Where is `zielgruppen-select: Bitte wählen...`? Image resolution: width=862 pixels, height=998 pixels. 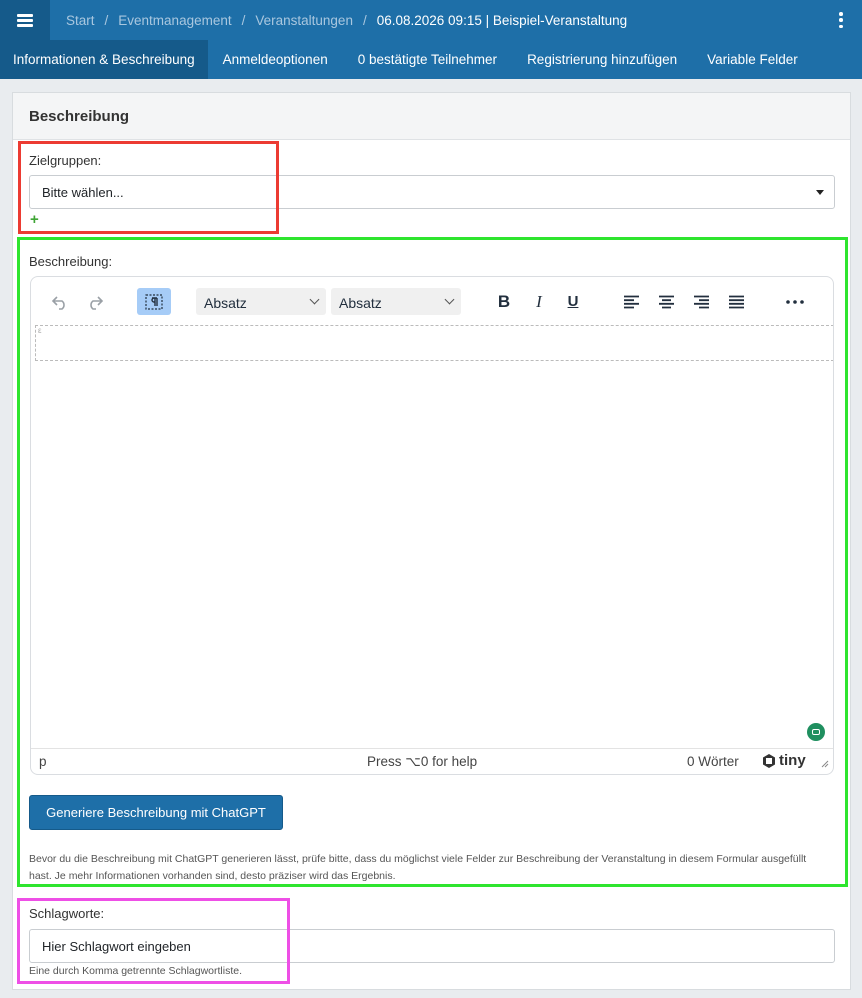
zielgruppen-select: Bitte wählen... is located at coordinates (432, 192).